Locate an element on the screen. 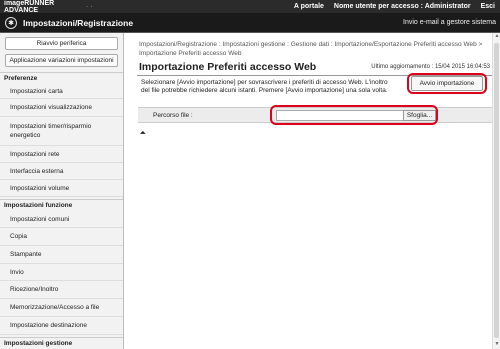 This screenshot has height=349, width=500. section-preferences: Preferenze is located at coordinates (61, 78).